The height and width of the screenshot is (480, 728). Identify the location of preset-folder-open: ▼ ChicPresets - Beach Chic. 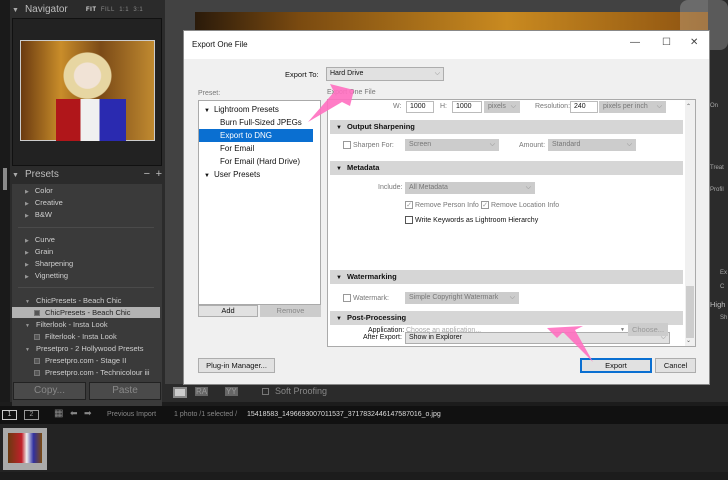
(86, 300).